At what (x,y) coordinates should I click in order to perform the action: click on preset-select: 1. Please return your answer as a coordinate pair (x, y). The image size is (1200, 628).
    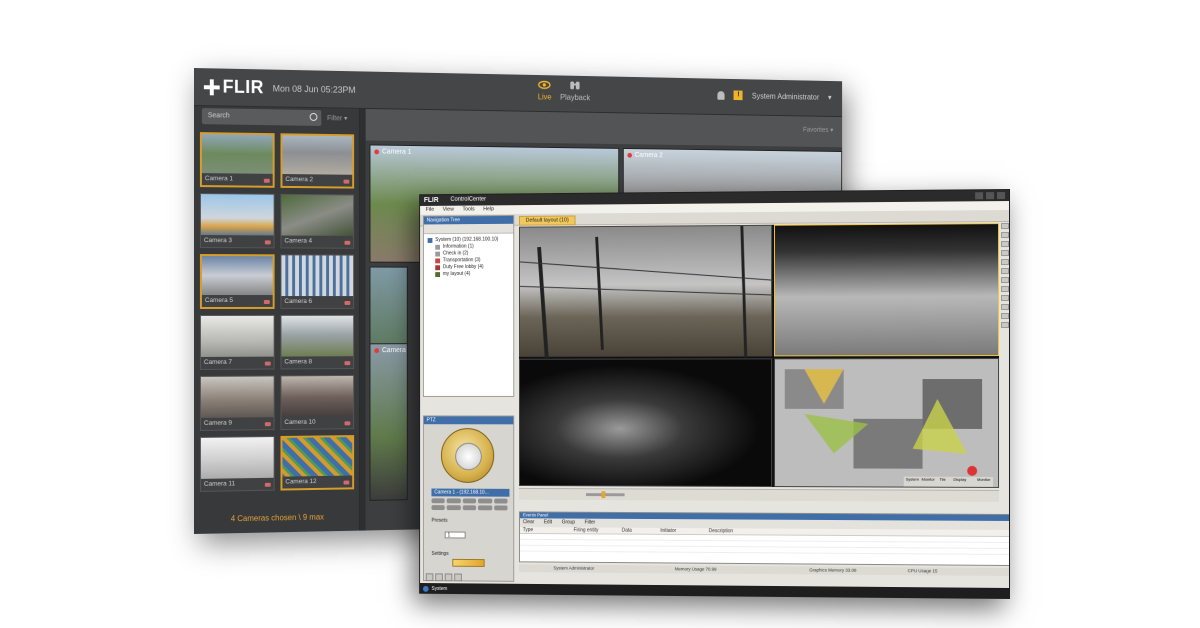
    Looking at the image, I should click on (455, 535).